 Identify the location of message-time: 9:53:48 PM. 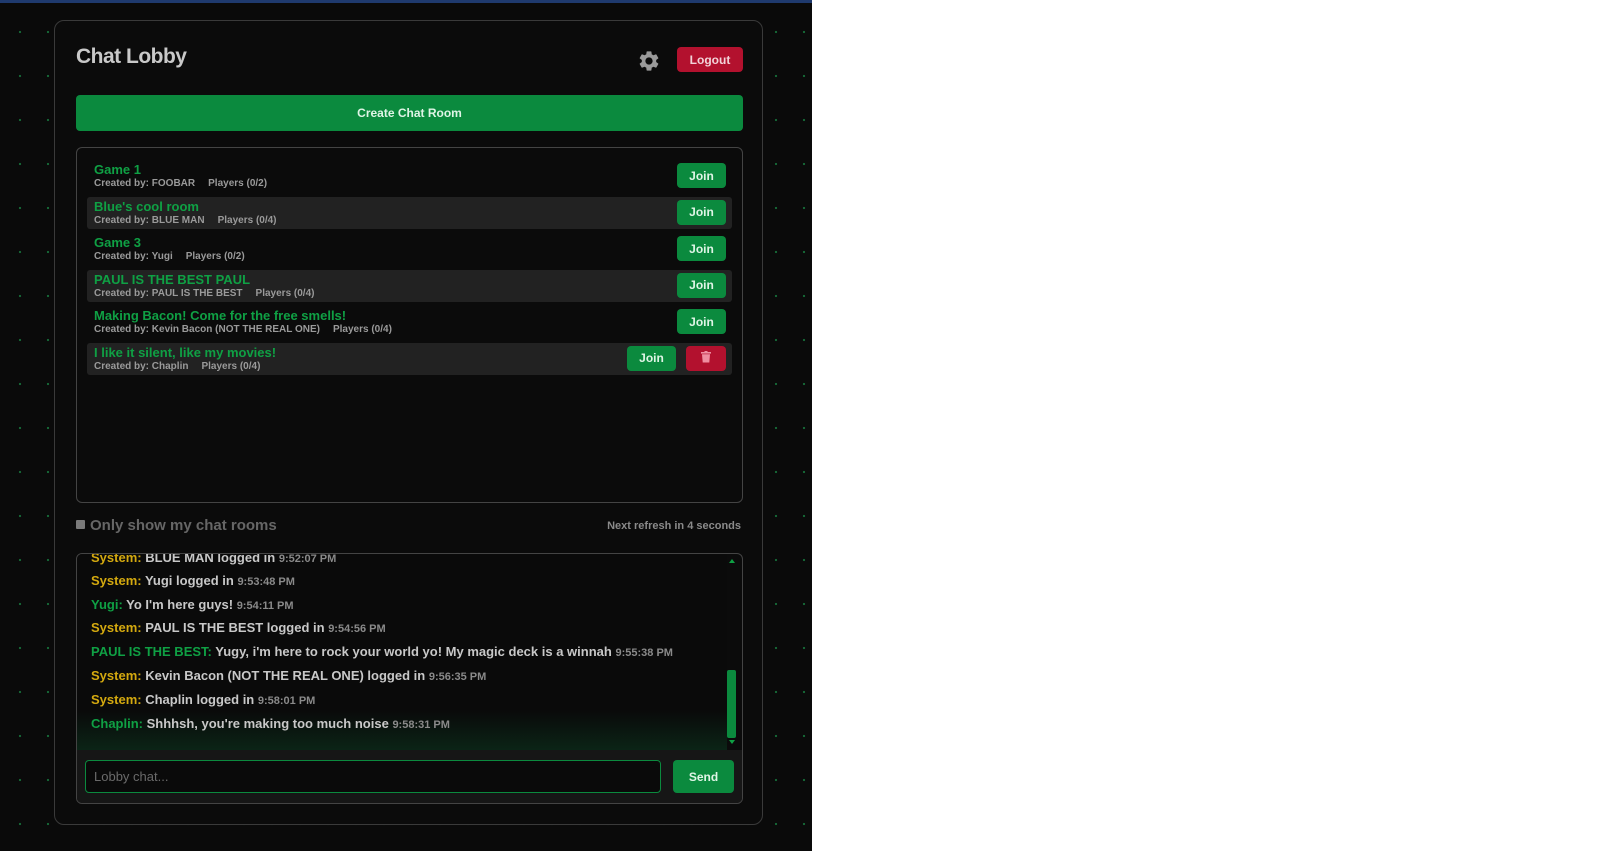
(266, 582).